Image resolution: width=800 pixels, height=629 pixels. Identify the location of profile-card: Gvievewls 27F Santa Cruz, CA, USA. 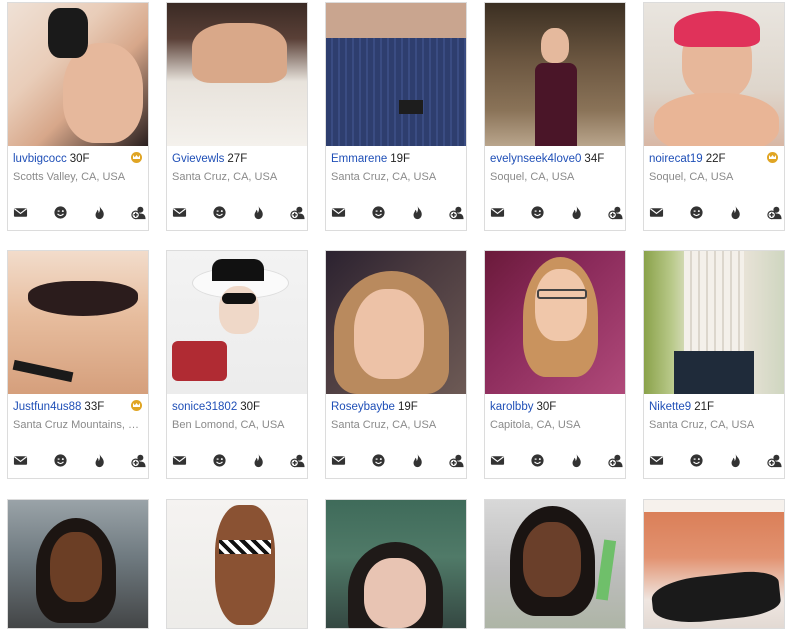
(237, 116).